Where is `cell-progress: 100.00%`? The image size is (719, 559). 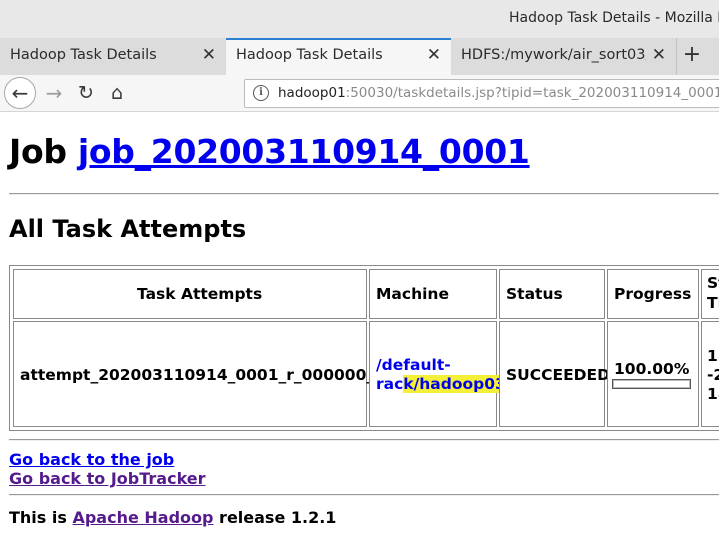 cell-progress: 100.00% is located at coordinates (653, 374).